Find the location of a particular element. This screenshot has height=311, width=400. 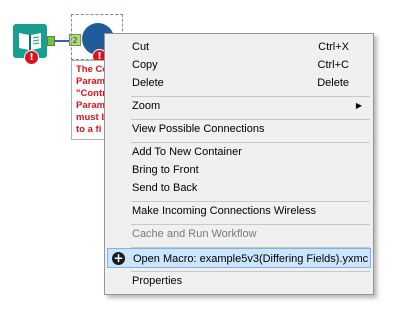

menu-item-delete: Delete Delete is located at coordinates (239, 83).